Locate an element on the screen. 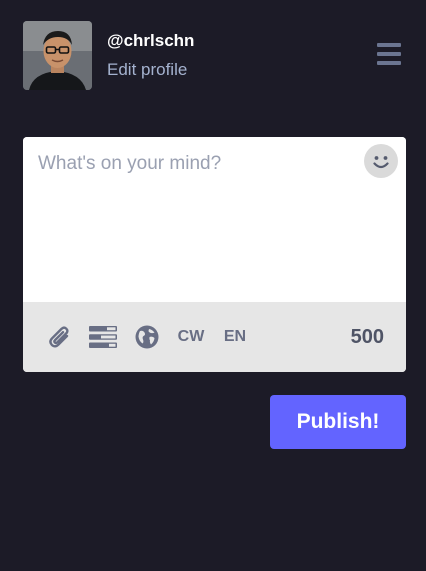 Image resolution: width=426 pixels, height=571 pixels. smiley-face-icon is located at coordinates (381, 161).